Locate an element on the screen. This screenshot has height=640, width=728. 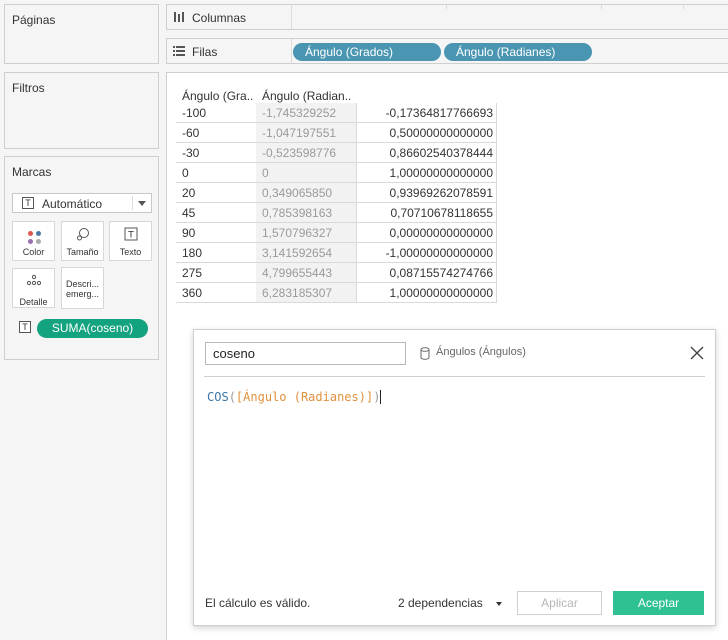
cell-radianes: 6,283185307 is located at coordinates (297, 293).